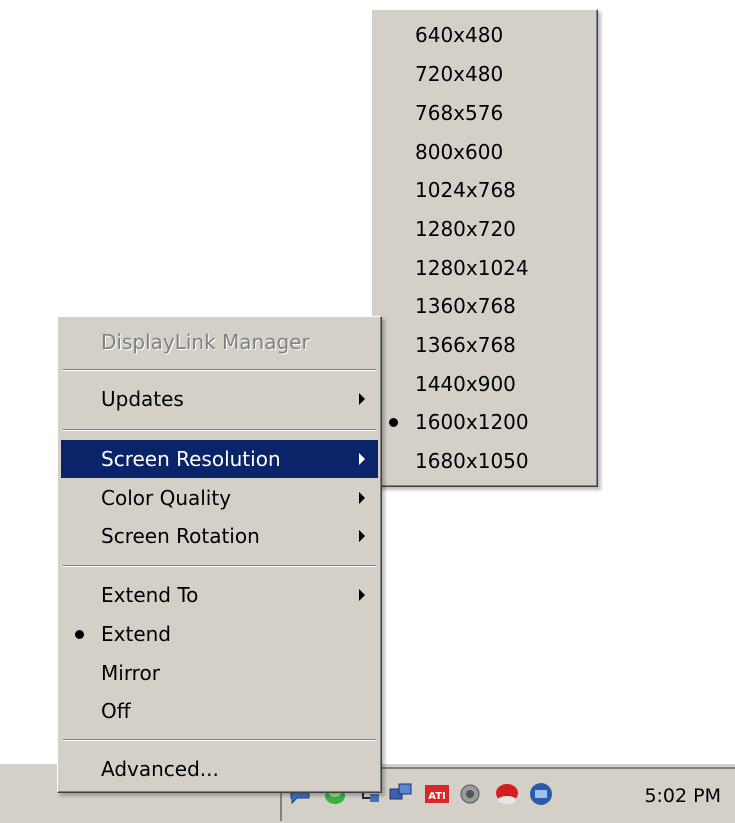  Describe the element at coordinates (507, 794) in the screenshot. I see `red-flag-icon` at that location.